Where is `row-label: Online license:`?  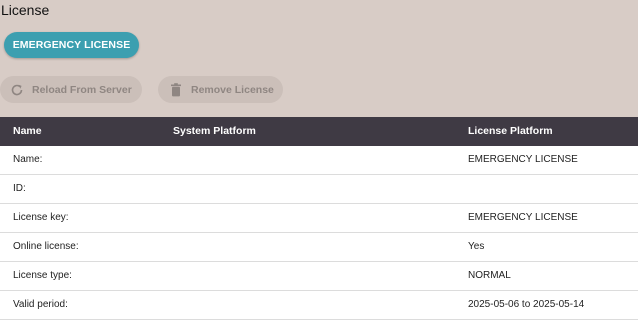
row-label: Online license: is located at coordinates (46, 246).